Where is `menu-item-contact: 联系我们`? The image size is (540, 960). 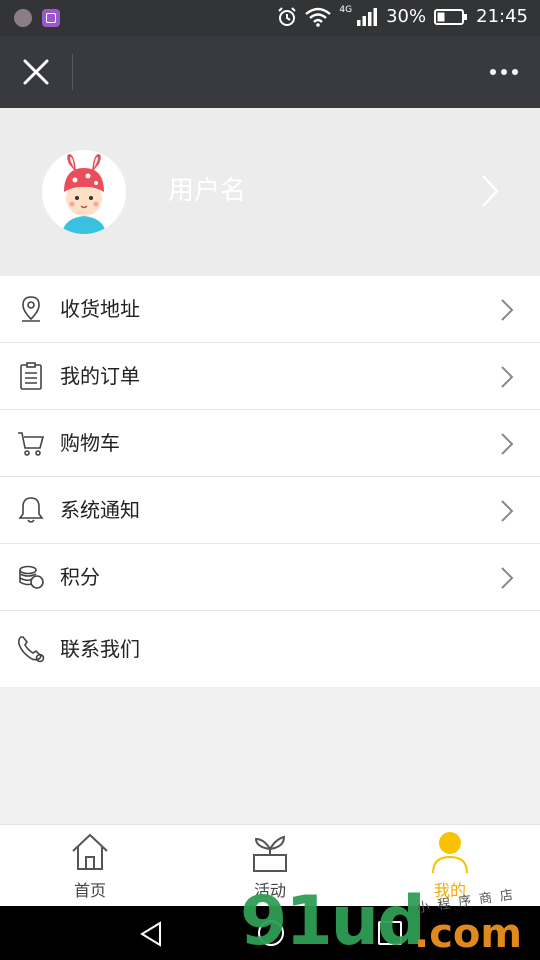
menu-item-contact: 联系我们 is located at coordinates (270, 649).